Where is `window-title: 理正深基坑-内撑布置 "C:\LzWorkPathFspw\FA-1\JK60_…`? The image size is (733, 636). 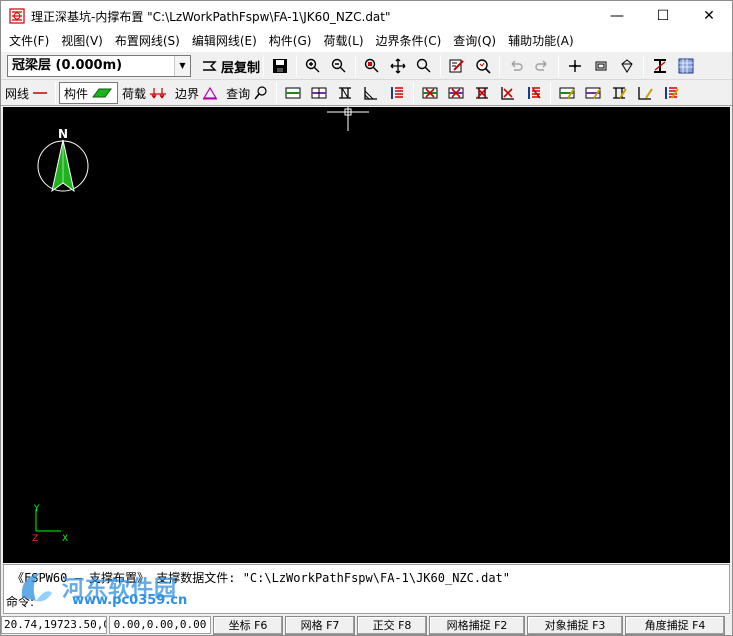
window-title: 理正深基坑-内撑布置 "C:\LzWorkPathFspw\FA-1\JK60_… is located at coordinates (211, 16).